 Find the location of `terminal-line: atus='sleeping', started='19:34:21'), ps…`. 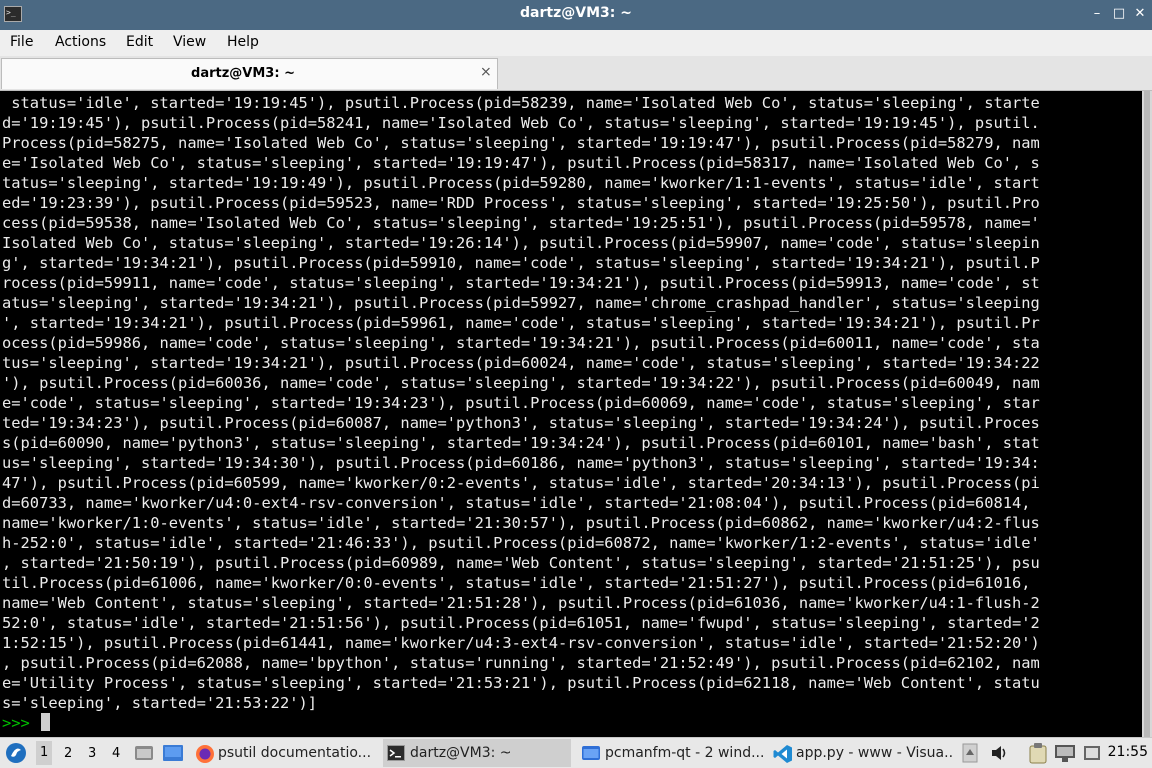

terminal-line: atus='sleeping', started='19:34:21'), ps… is located at coordinates (521, 303).